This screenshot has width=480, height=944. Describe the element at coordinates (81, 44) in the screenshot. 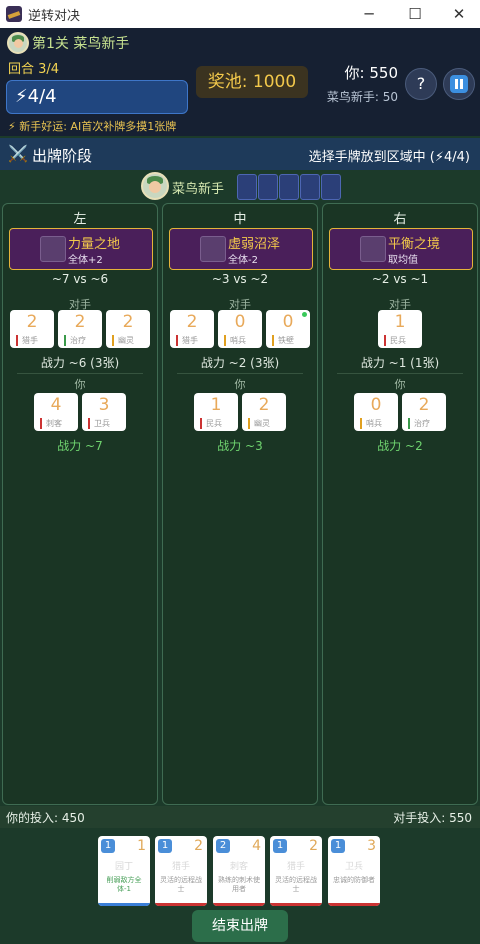

I see `stage-title: 第1关 菜鸟新手` at that location.